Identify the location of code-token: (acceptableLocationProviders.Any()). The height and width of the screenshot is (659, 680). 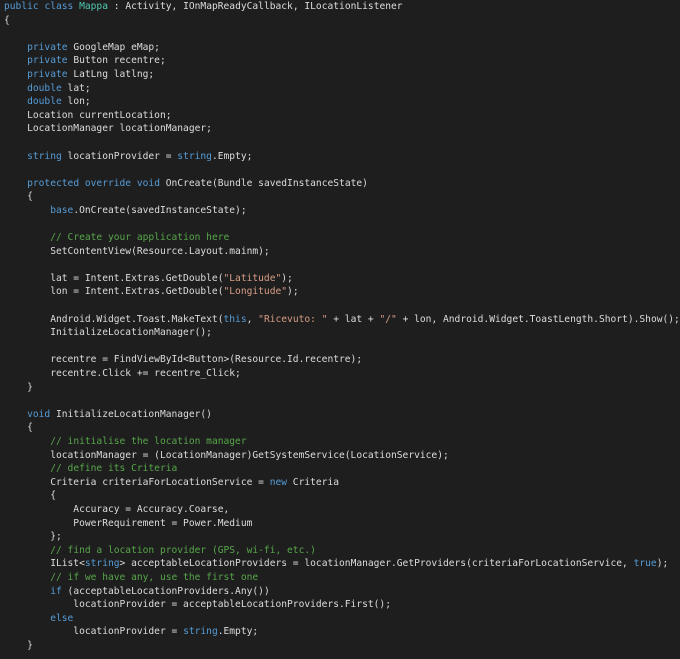
(165, 591).